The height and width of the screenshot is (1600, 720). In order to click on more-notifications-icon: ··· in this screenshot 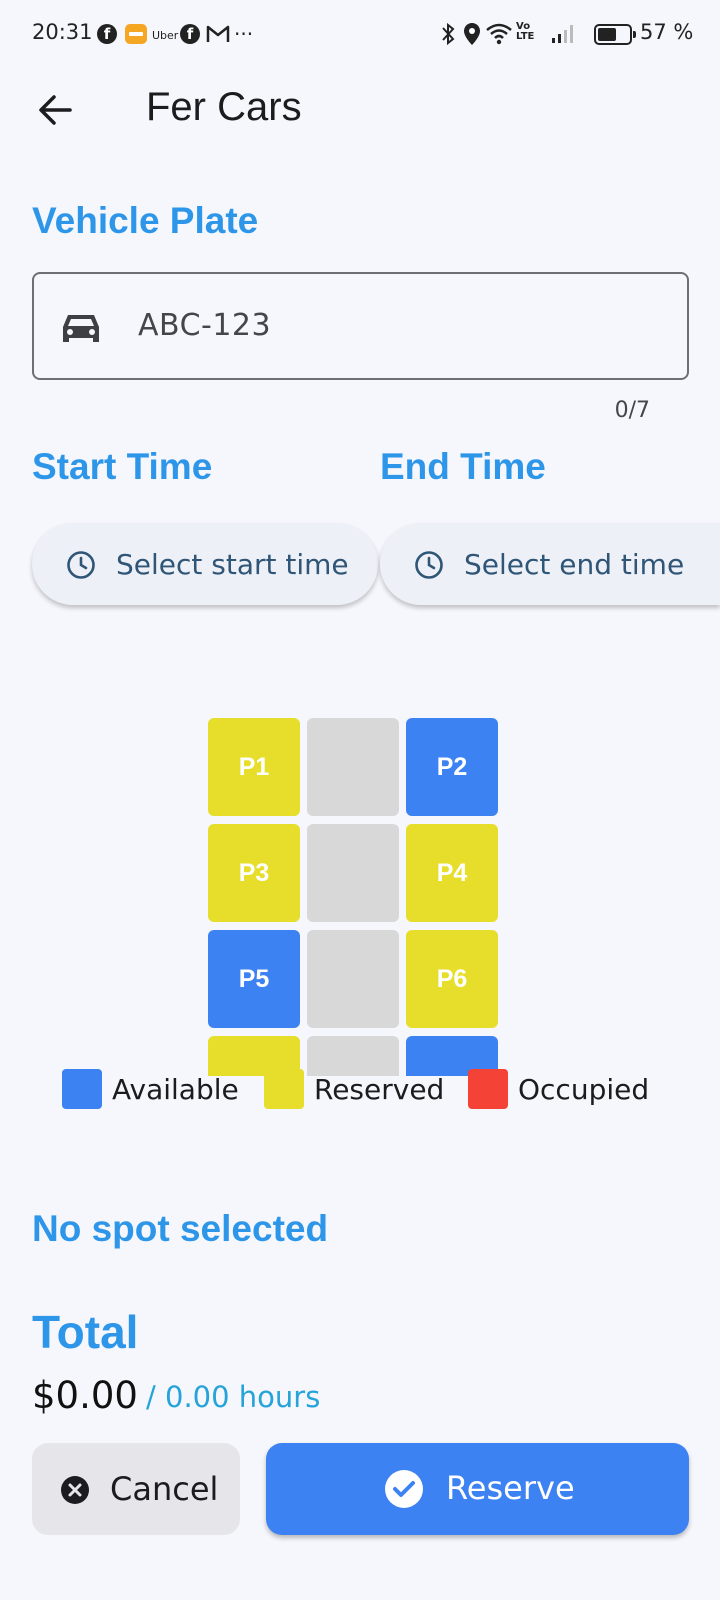, I will do `click(244, 34)`.